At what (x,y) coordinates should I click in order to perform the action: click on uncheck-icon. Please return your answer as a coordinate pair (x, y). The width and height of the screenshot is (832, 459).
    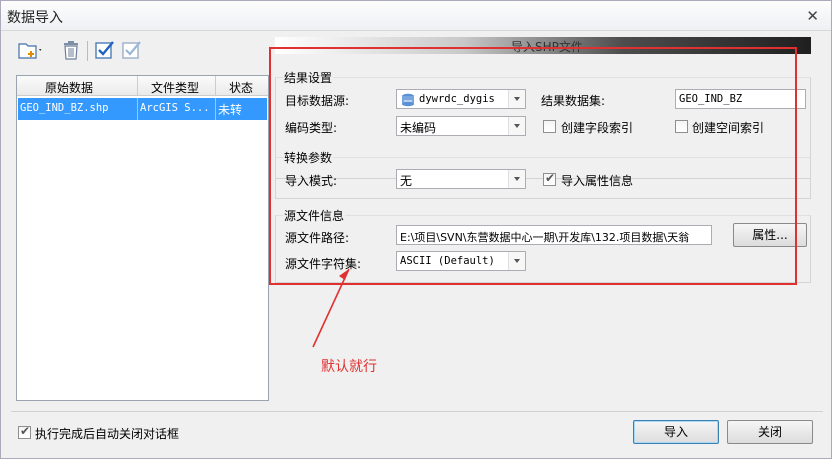
    Looking at the image, I should click on (132, 50).